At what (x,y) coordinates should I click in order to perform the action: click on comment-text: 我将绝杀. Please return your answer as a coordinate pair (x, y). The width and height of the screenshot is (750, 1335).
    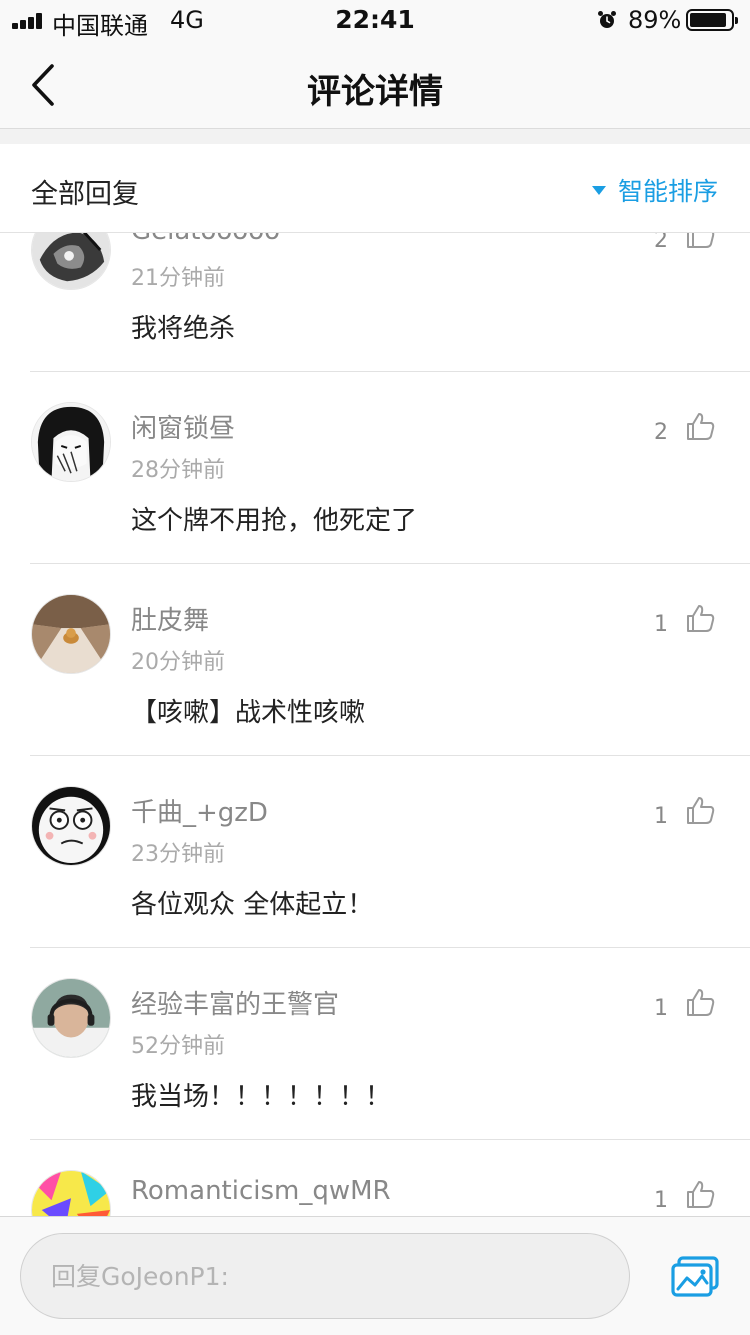
    Looking at the image, I should click on (183, 329).